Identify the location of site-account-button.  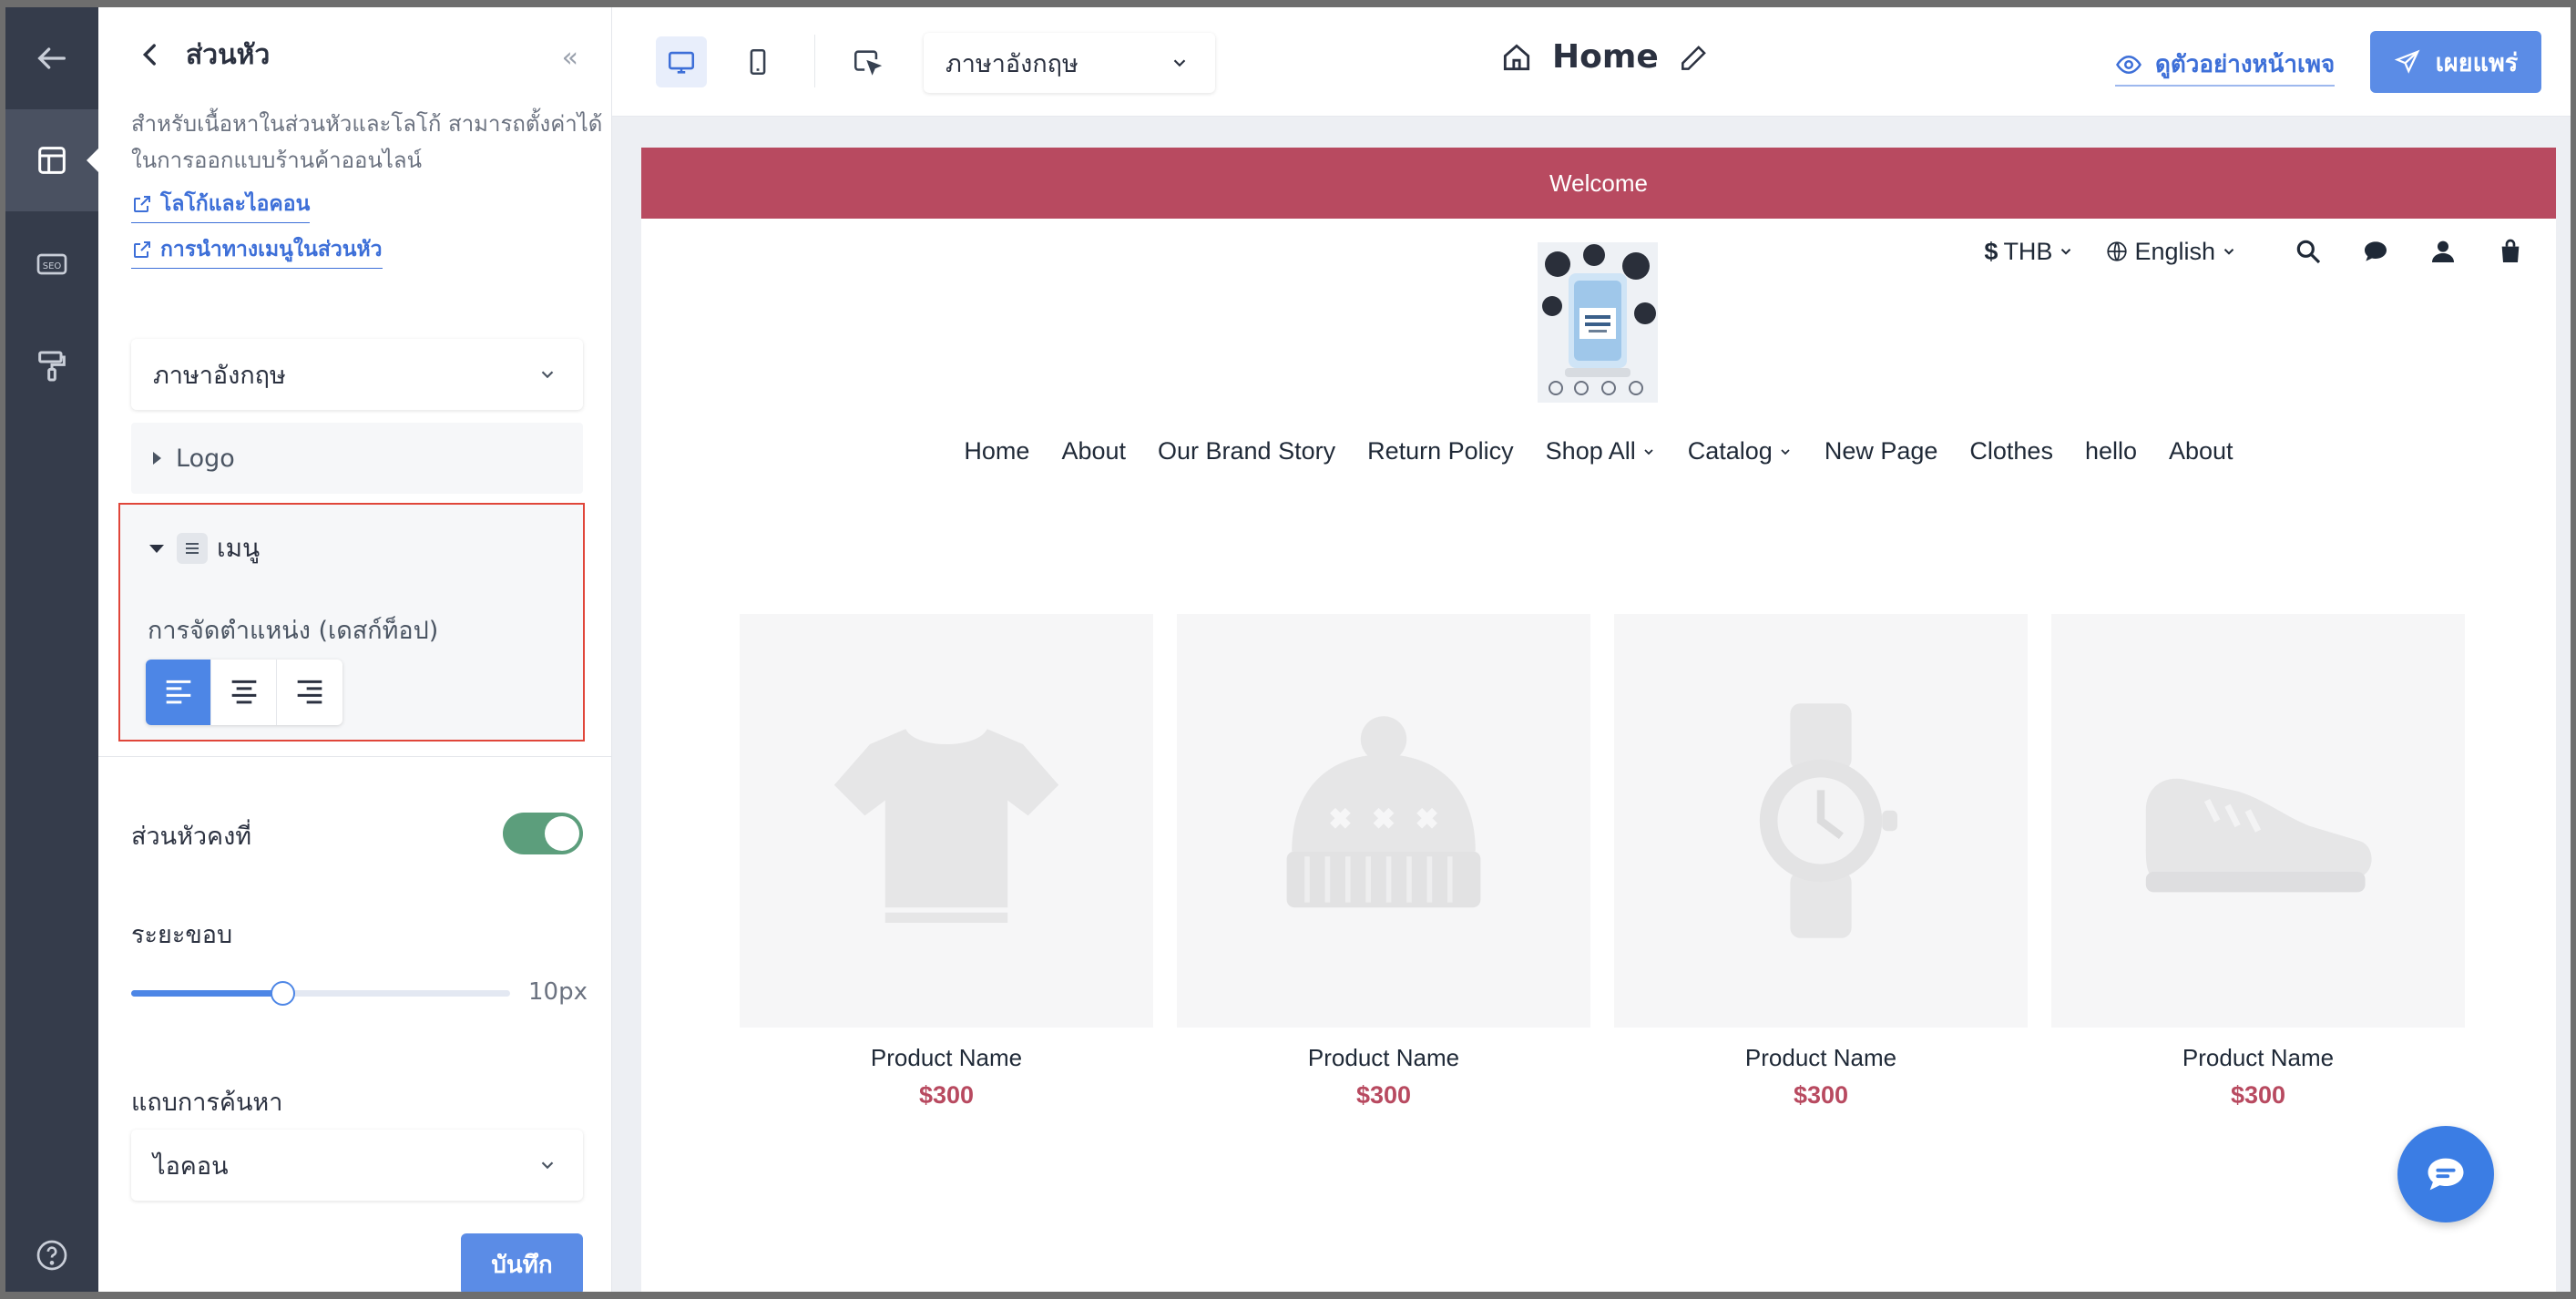
(2443, 251).